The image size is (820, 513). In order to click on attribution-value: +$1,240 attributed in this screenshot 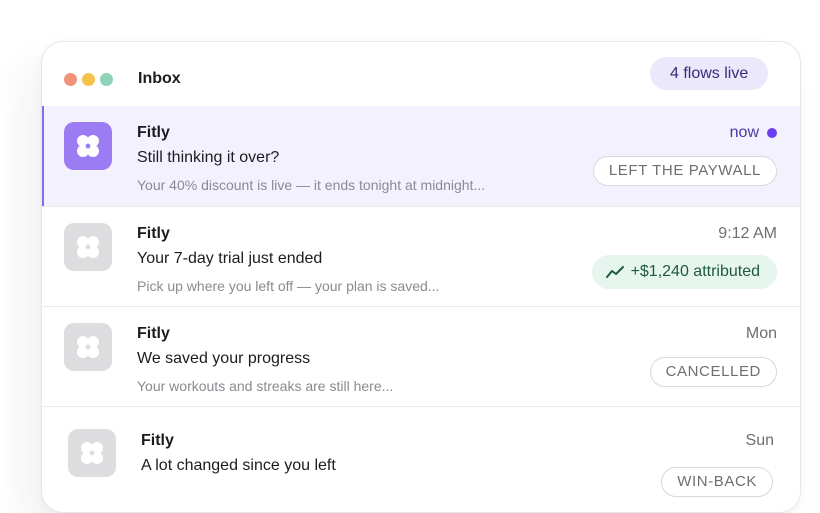, I will do `click(695, 271)`.